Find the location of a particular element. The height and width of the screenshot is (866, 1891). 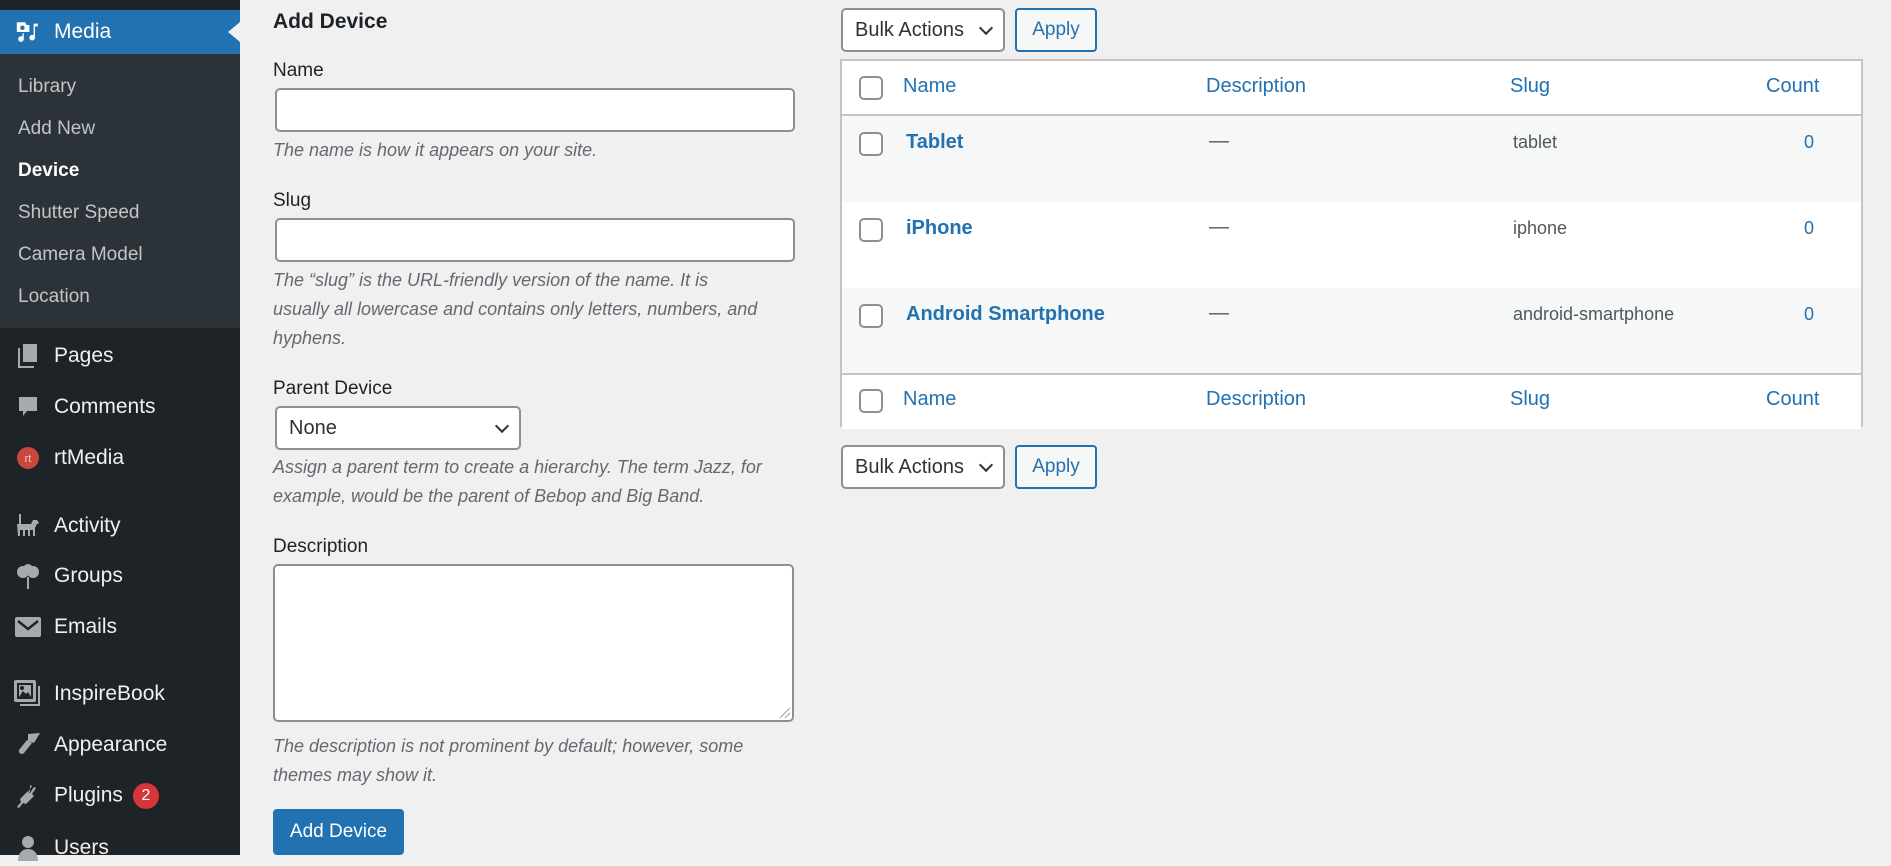

pages-icon is located at coordinates (28, 356).